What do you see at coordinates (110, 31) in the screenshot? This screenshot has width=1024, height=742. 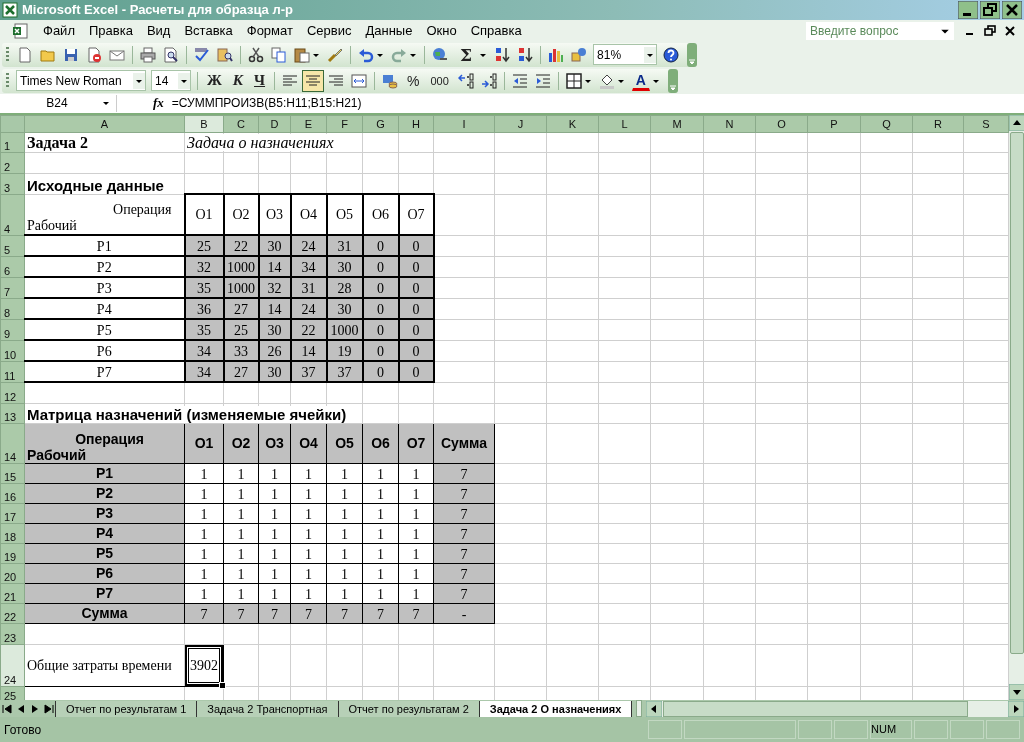 I see `menu-item: Правка` at bounding box center [110, 31].